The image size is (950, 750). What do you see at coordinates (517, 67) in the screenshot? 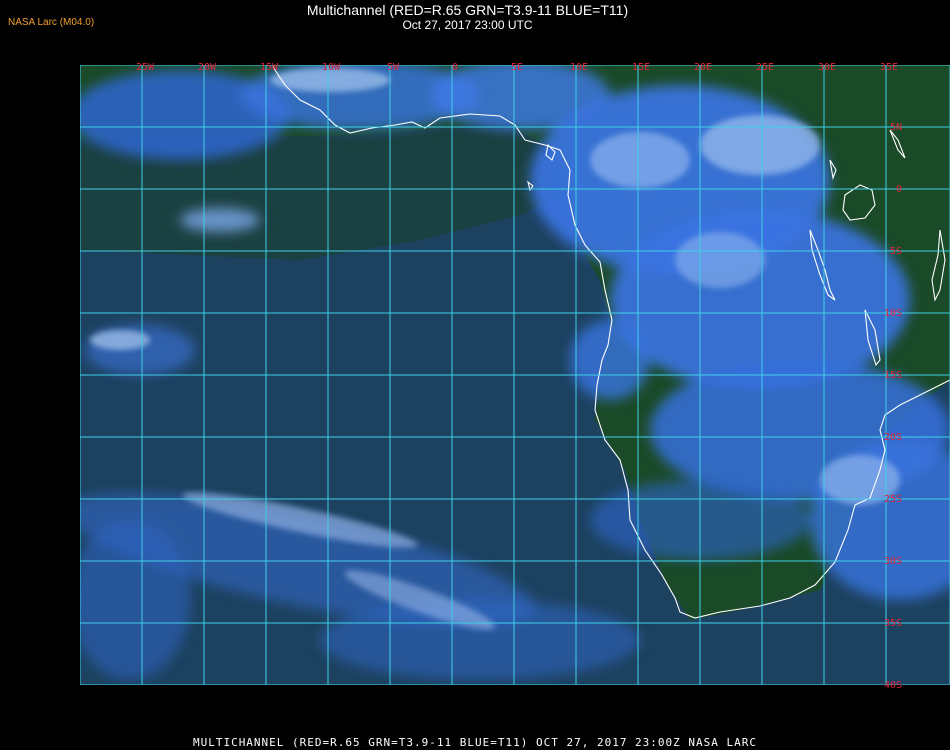
I see `longitude-label: 5E` at bounding box center [517, 67].